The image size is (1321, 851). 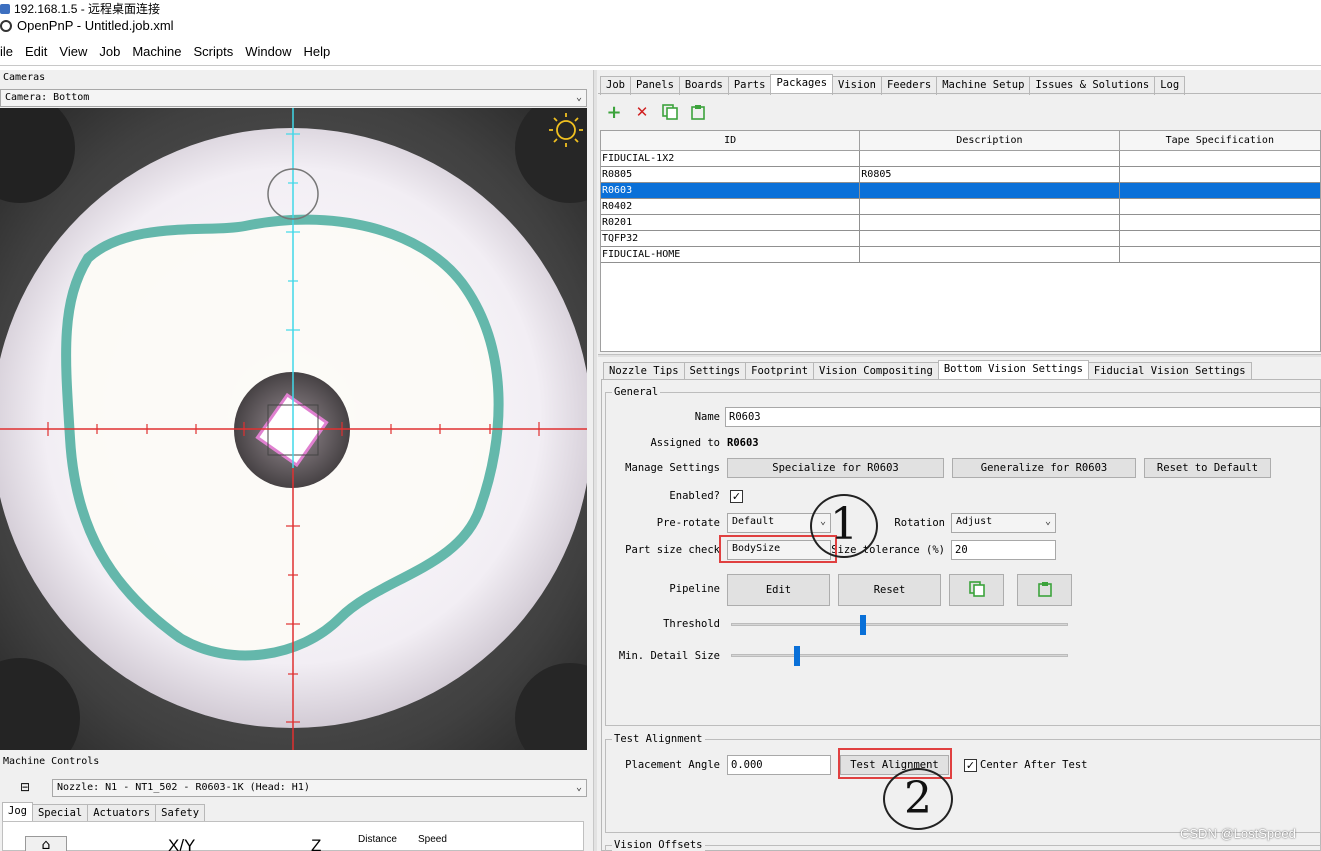 I want to click on pipeline-reset-button: Reset, so click(x=889, y=590).